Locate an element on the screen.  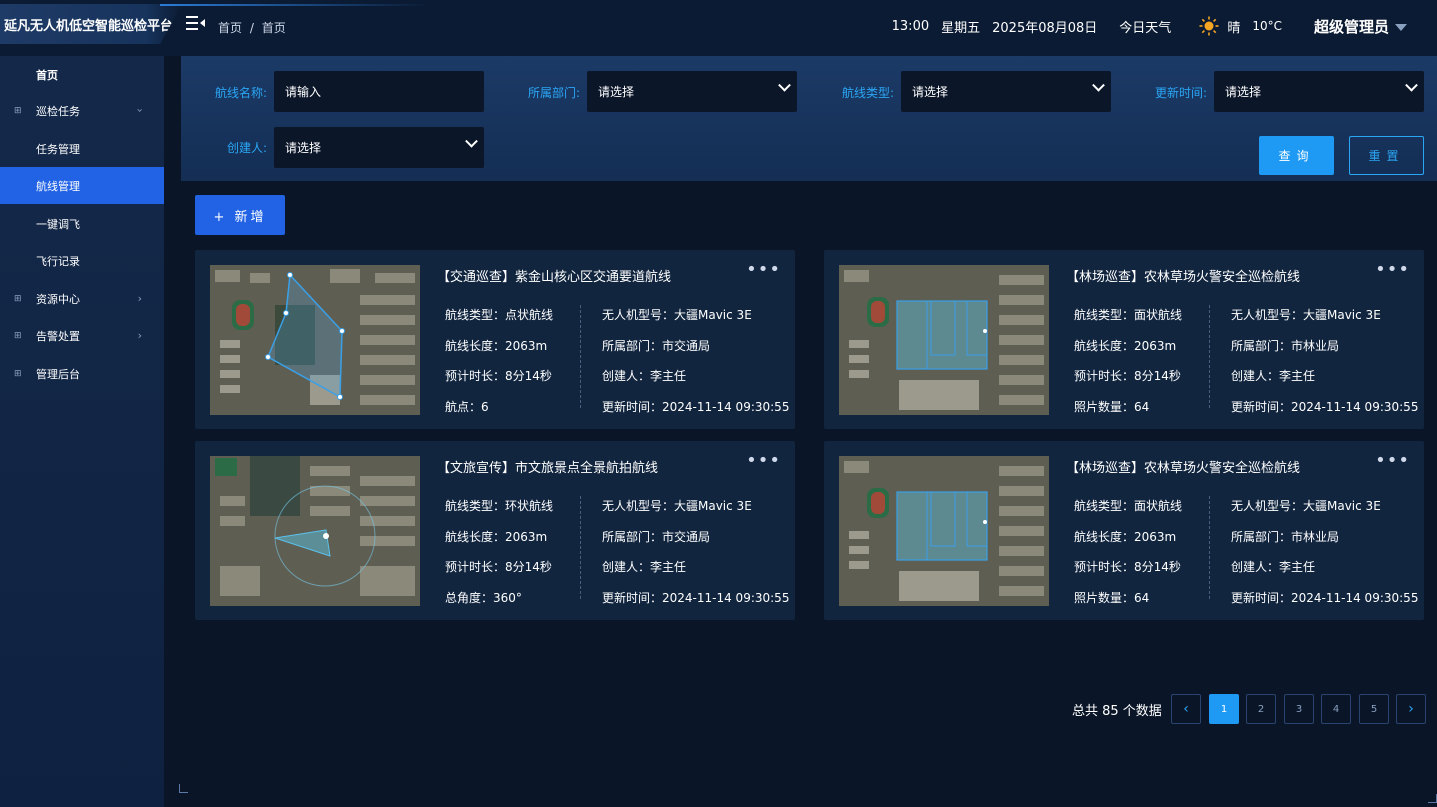
sun-icon is located at coordinates (1209, 26).